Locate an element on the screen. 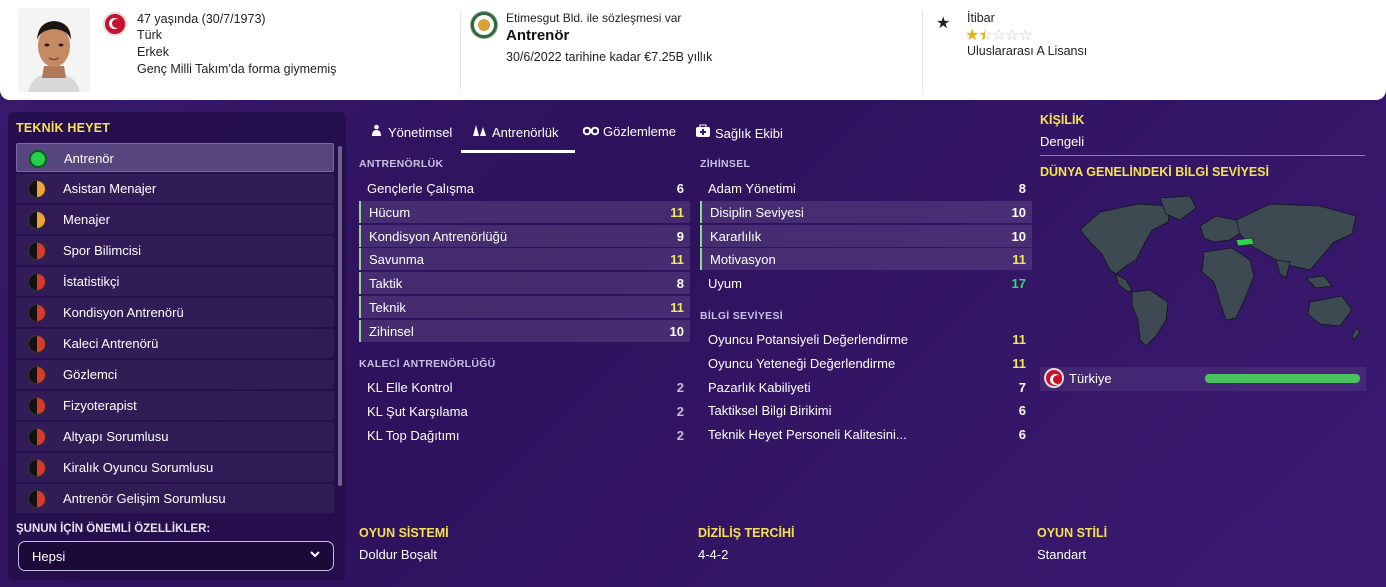 The height and width of the screenshot is (587, 1386). attribute-row: KL Elle Kontrol 2 is located at coordinates (524, 387).